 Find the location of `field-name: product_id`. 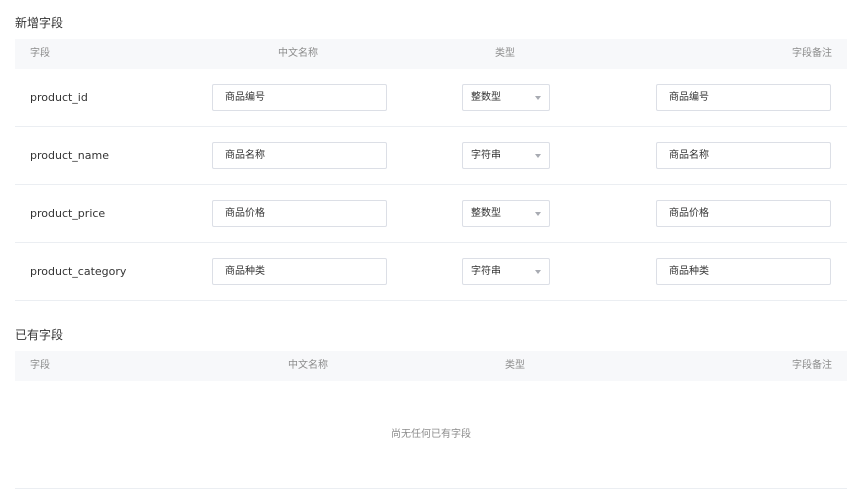

field-name: product_id is located at coordinates (59, 97).